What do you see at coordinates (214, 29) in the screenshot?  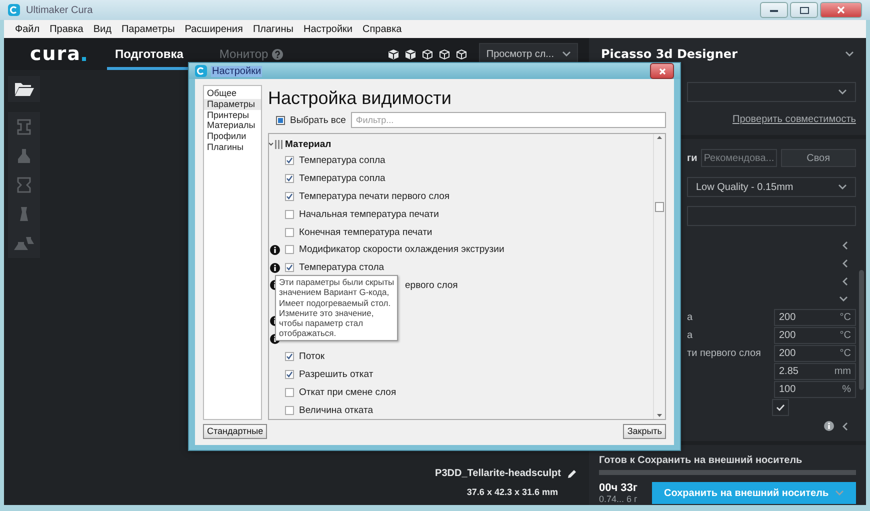 I see `menu-item: Расширения` at bounding box center [214, 29].